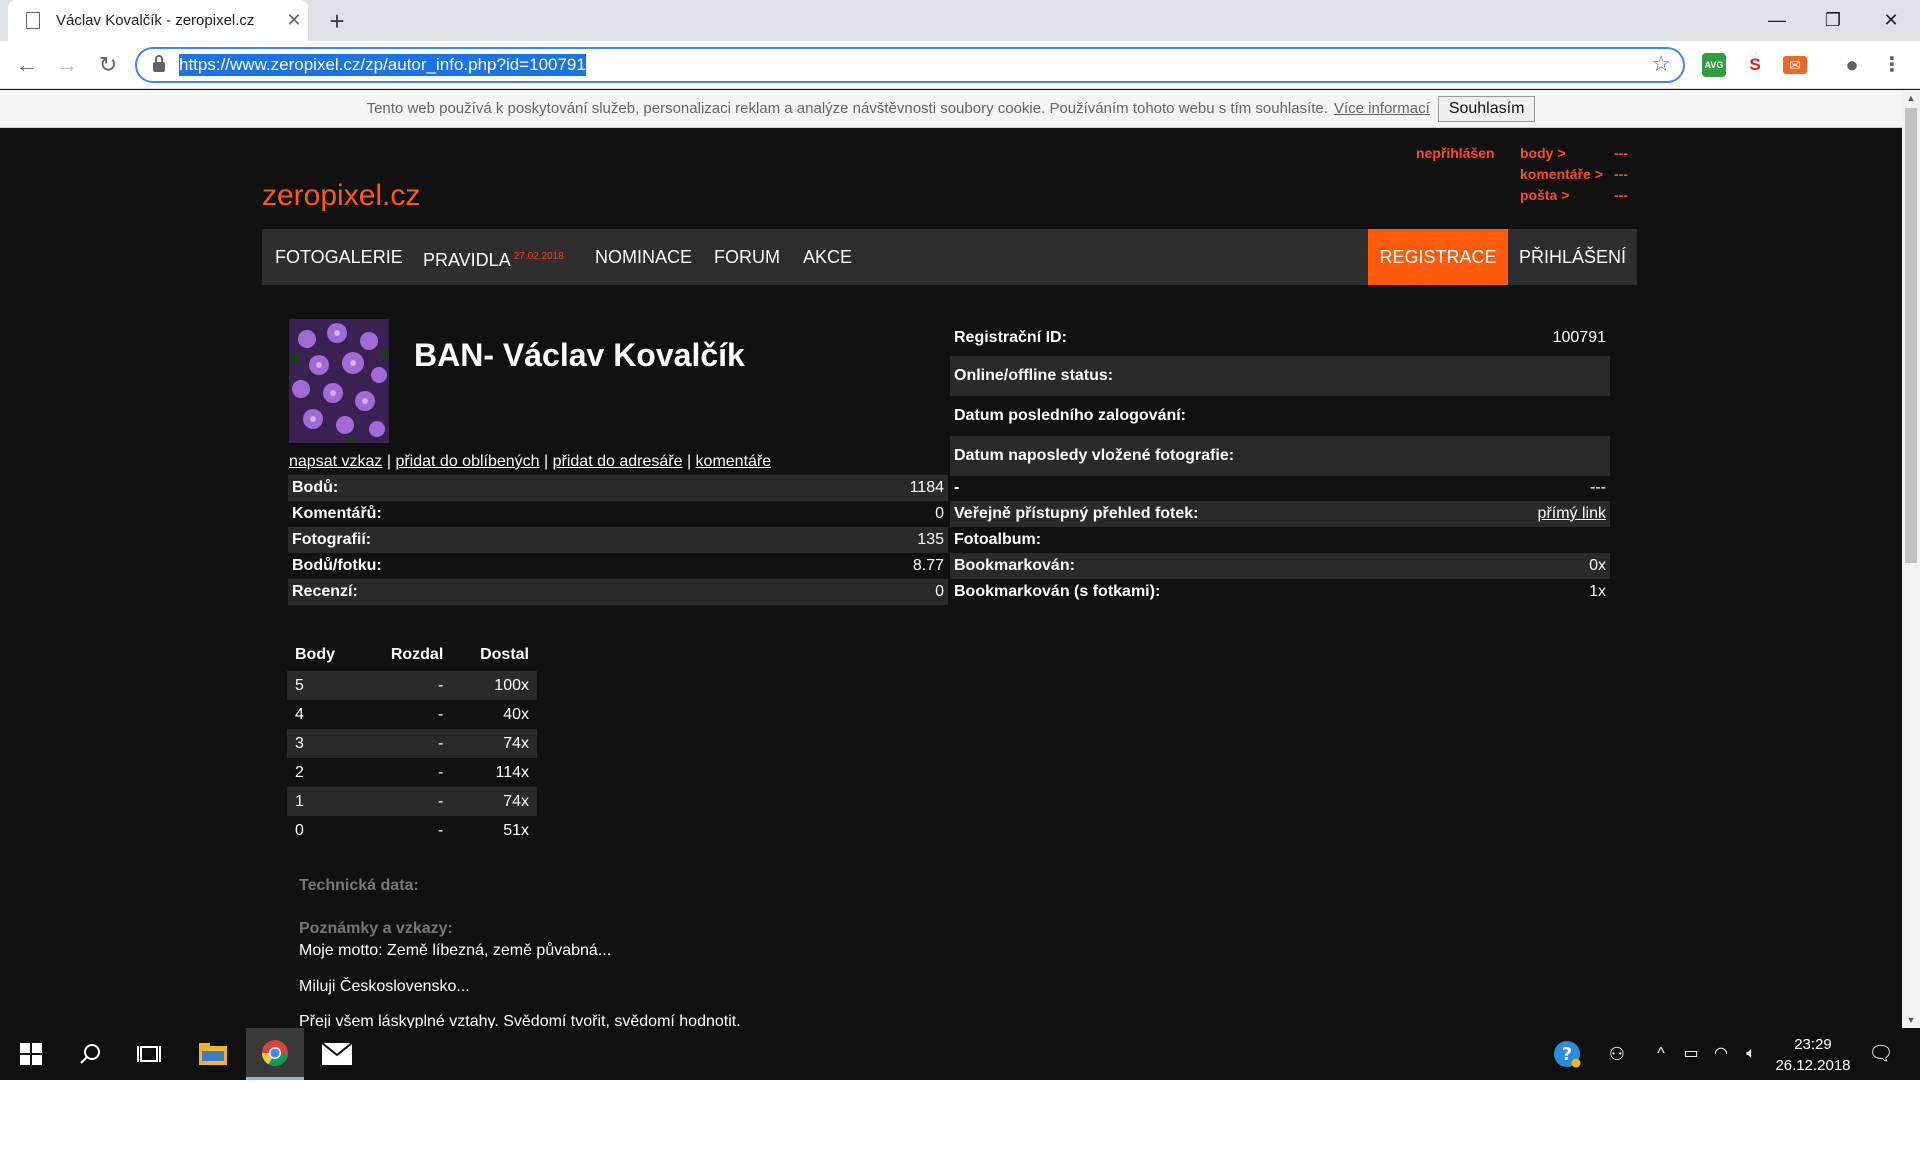  I want to click on stat-row-points: Bodů: 1184, so click(618, 488).